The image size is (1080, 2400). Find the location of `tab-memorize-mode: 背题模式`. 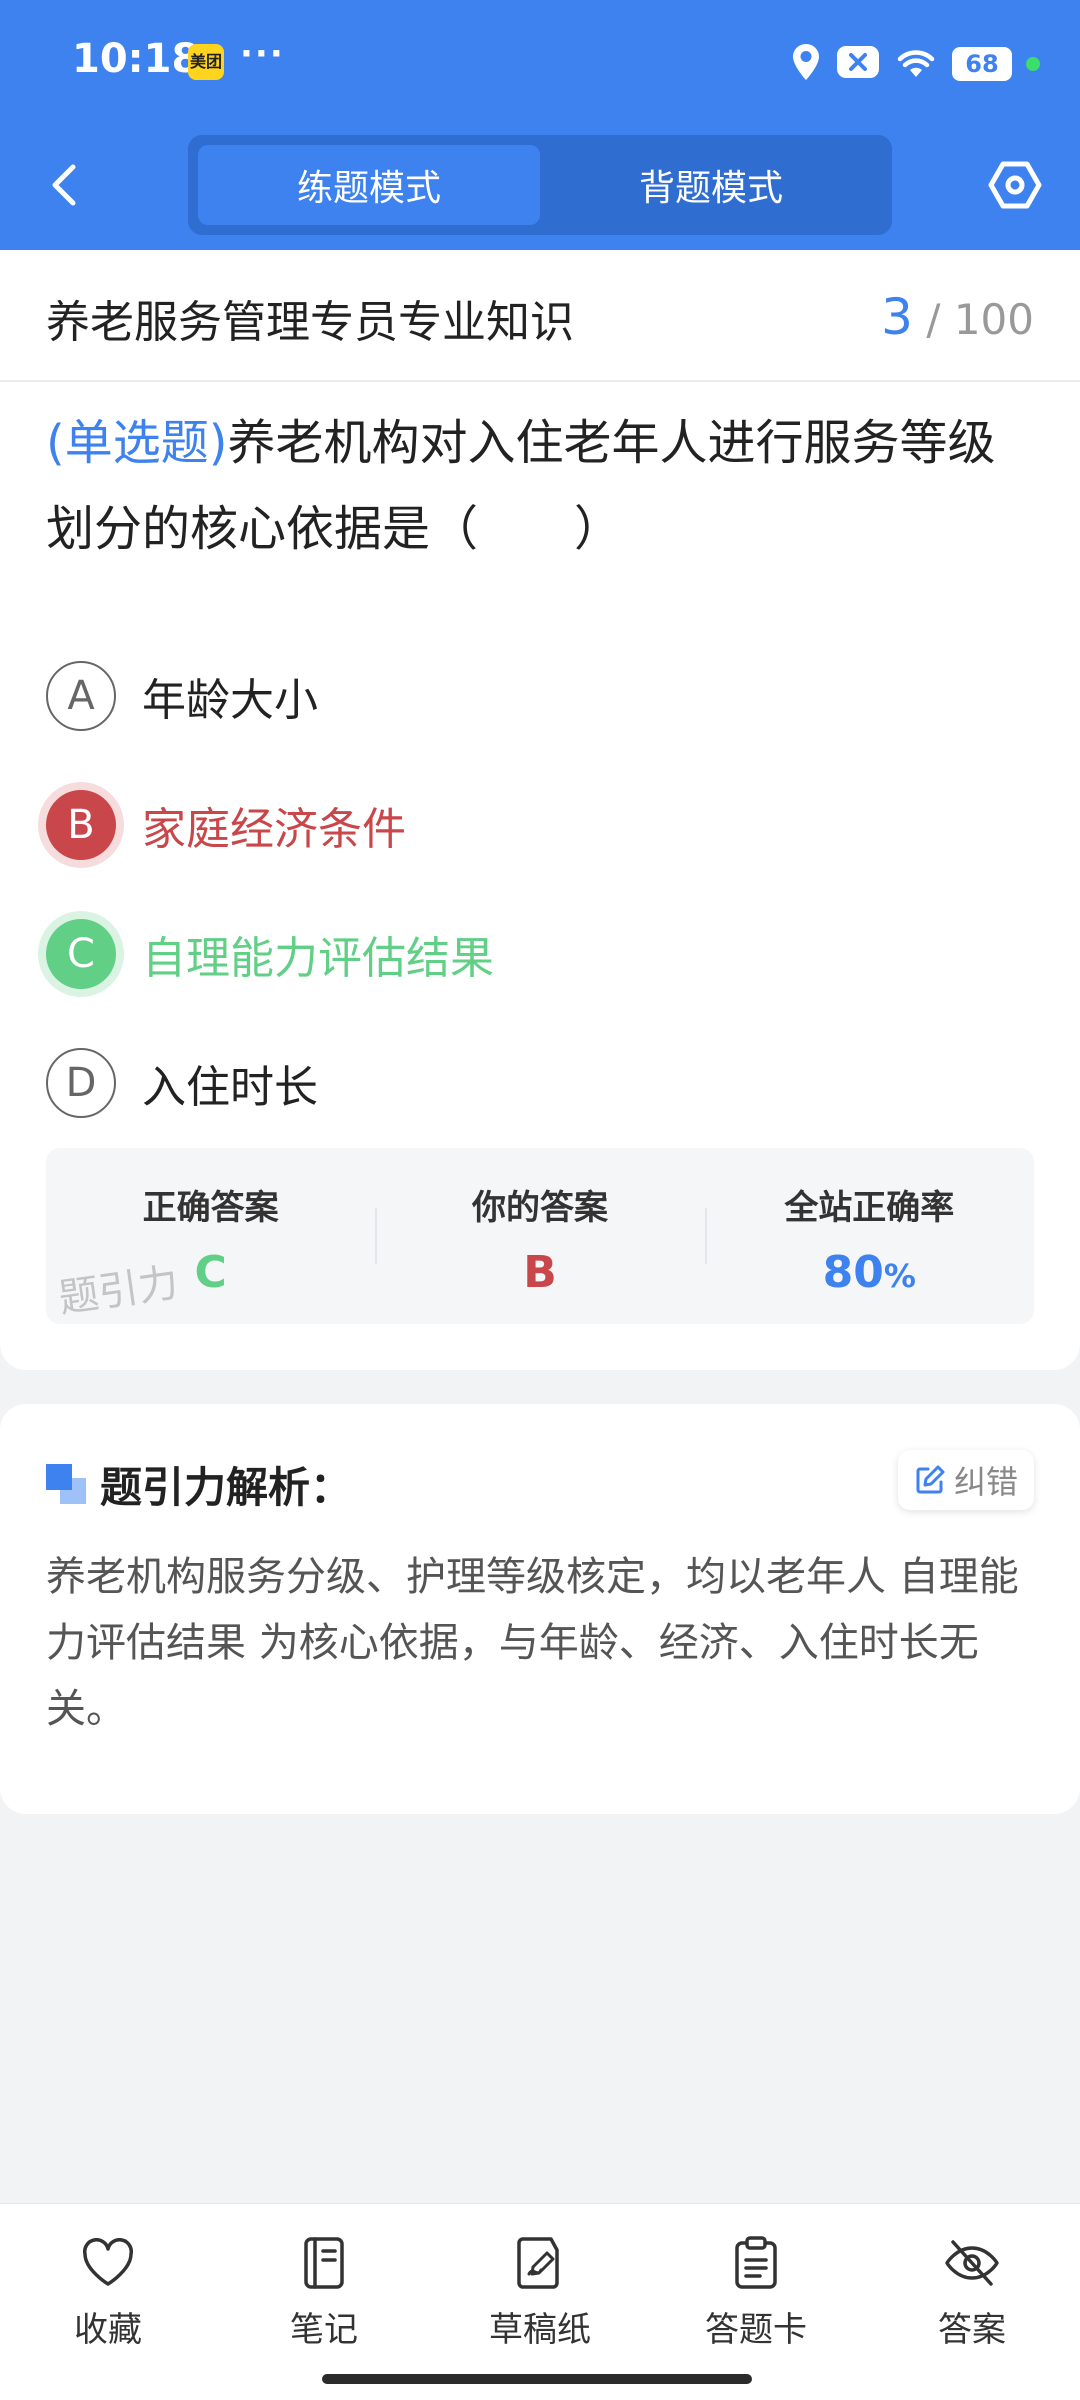

tab-memorize-mode: 背题模式 is located at coordinates (711, 185).